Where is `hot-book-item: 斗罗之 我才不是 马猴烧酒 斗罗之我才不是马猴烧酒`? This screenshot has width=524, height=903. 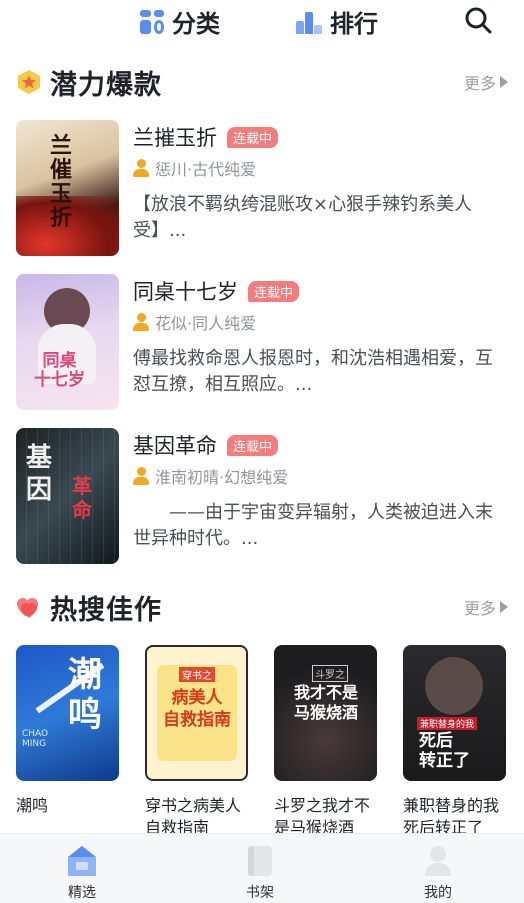
hot-book-item: 斗罗之 我才不是 马猴烧酒 斗罗之我才不是马猴烧酒 is located at coordinates (325, 742).